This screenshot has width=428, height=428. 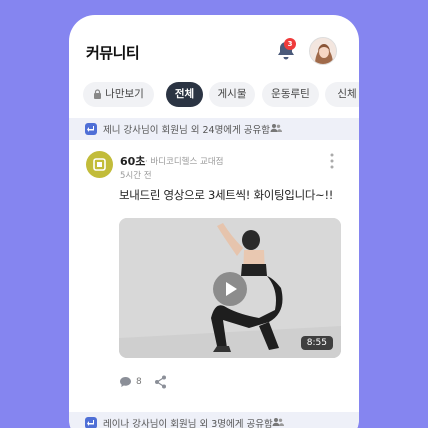 I want to click on tab-private: 나만보기, so click(x=118, y=94).